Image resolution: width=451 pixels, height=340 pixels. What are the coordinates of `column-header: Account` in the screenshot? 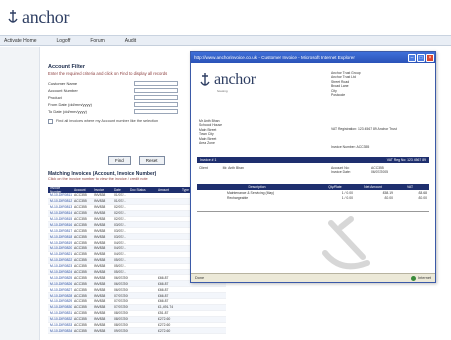 It's located at (82, 190).